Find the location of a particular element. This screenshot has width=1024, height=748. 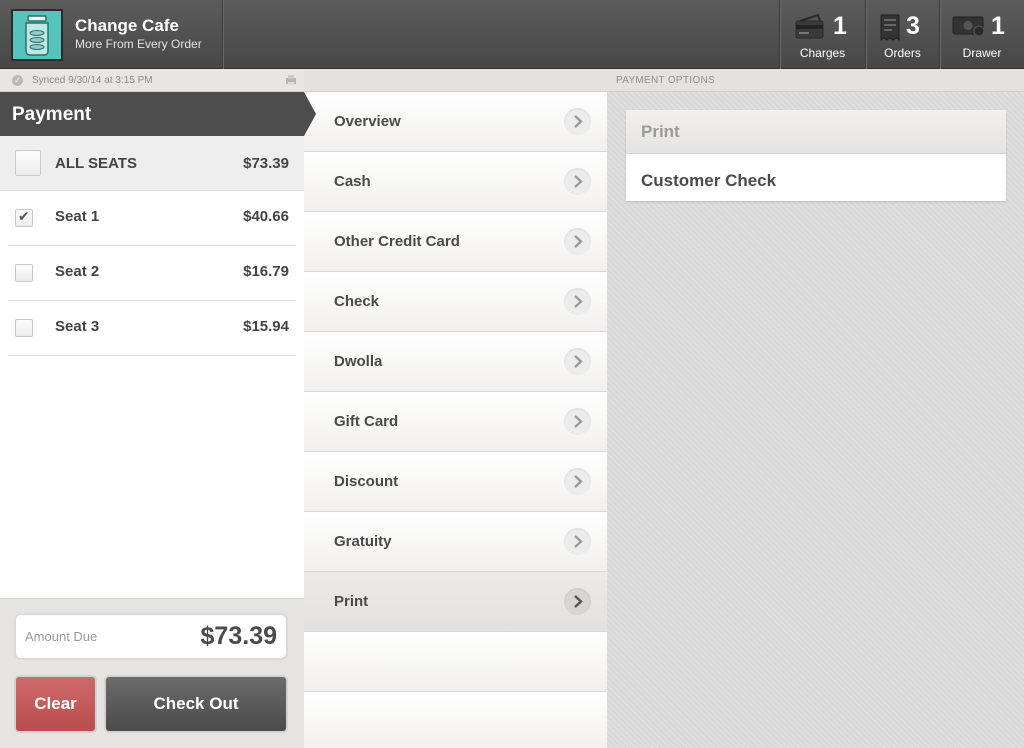

amount-due-value: $73.39 is located at coordinates (238, 636).